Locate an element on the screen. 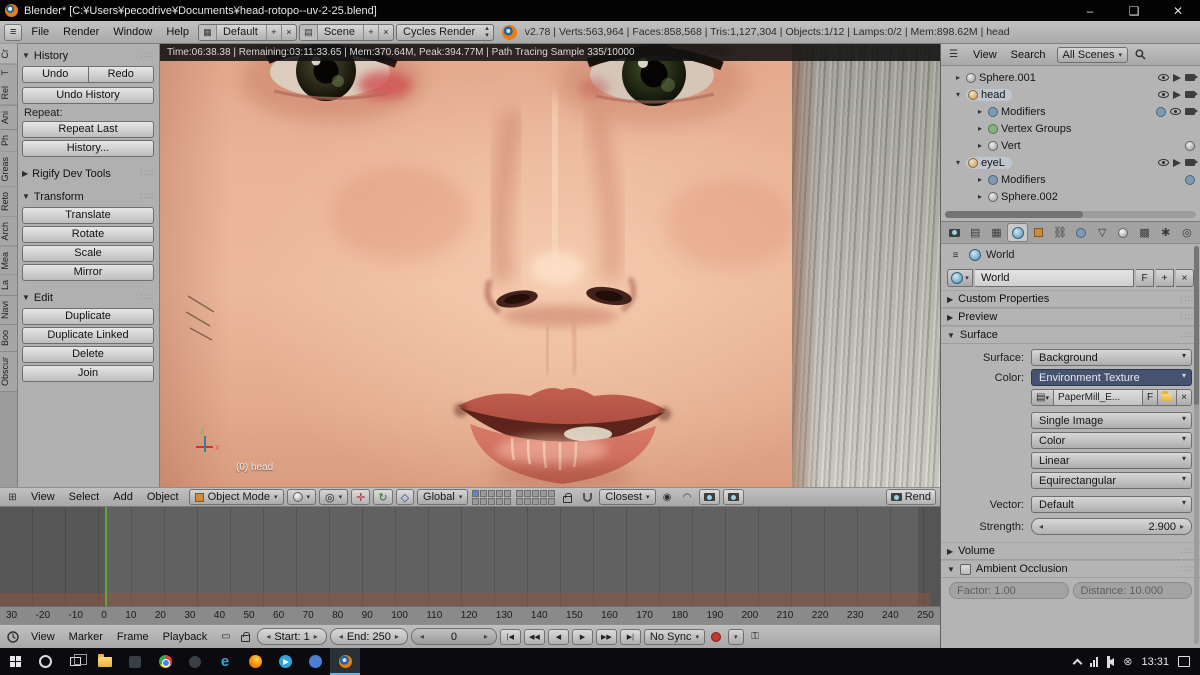 The height and width of the screenshot is (675, 1200). jump-to-end-button: ▶| is located at coordinates (630, 636).